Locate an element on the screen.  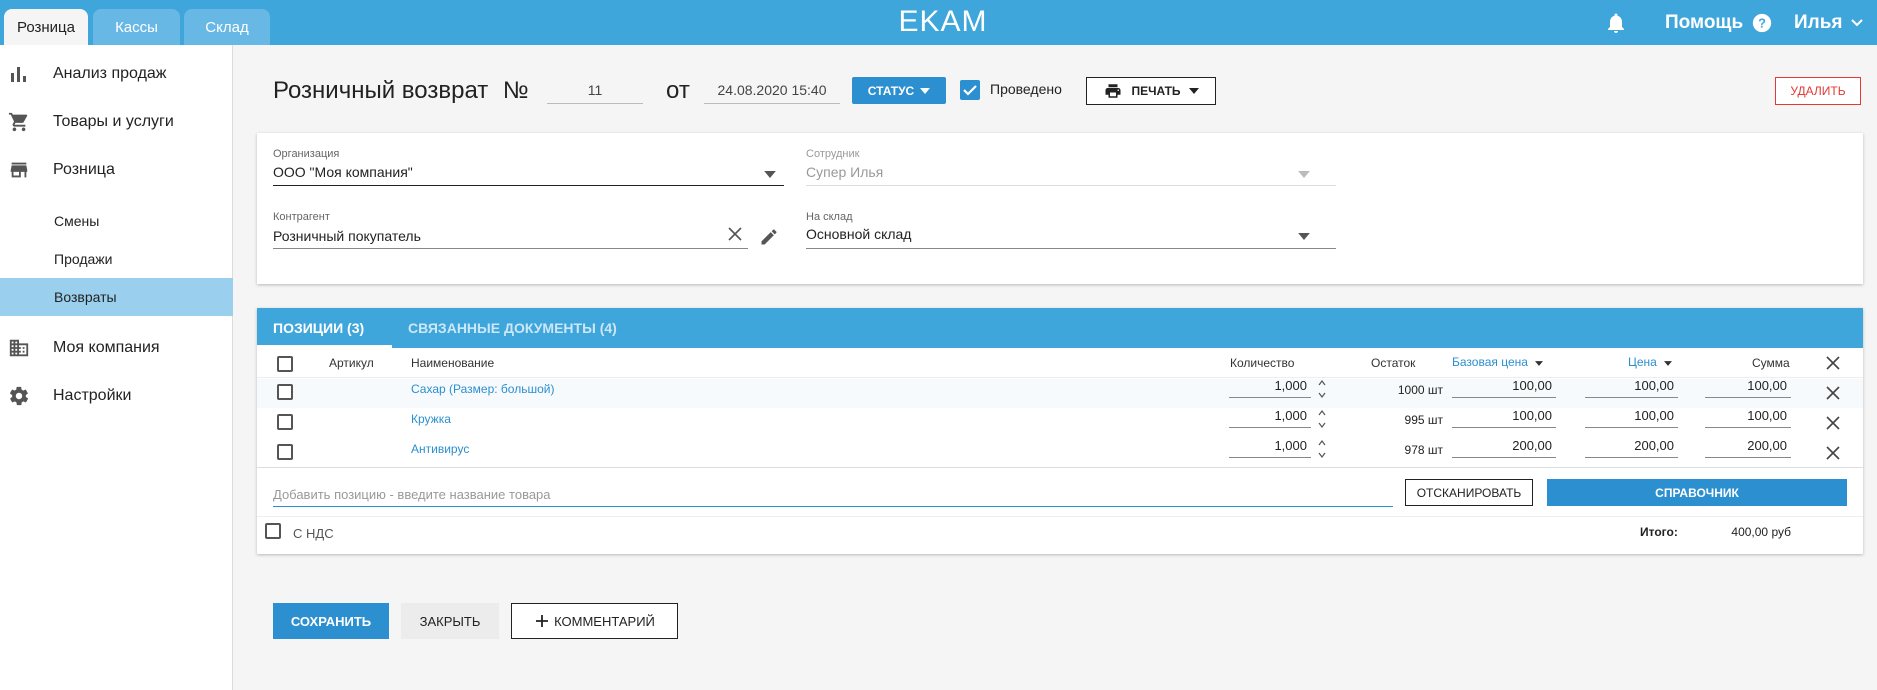
sidebar-subitem-sales: Продажи is located at coordinates (116, 259).